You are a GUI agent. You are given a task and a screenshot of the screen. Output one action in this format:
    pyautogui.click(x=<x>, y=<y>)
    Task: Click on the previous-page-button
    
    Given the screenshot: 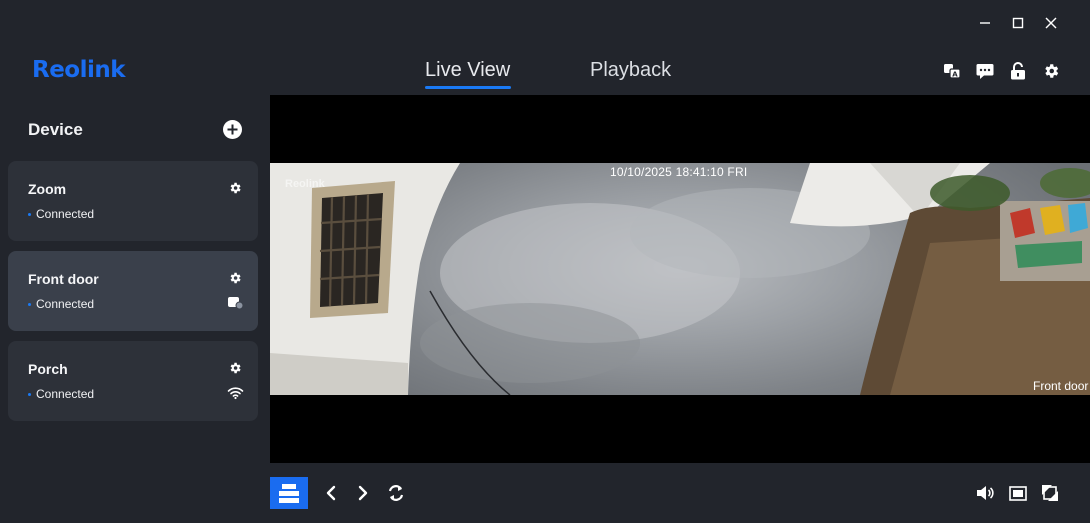 What is the action you would take?
    pyautogui.click(x=331, y=493)
    